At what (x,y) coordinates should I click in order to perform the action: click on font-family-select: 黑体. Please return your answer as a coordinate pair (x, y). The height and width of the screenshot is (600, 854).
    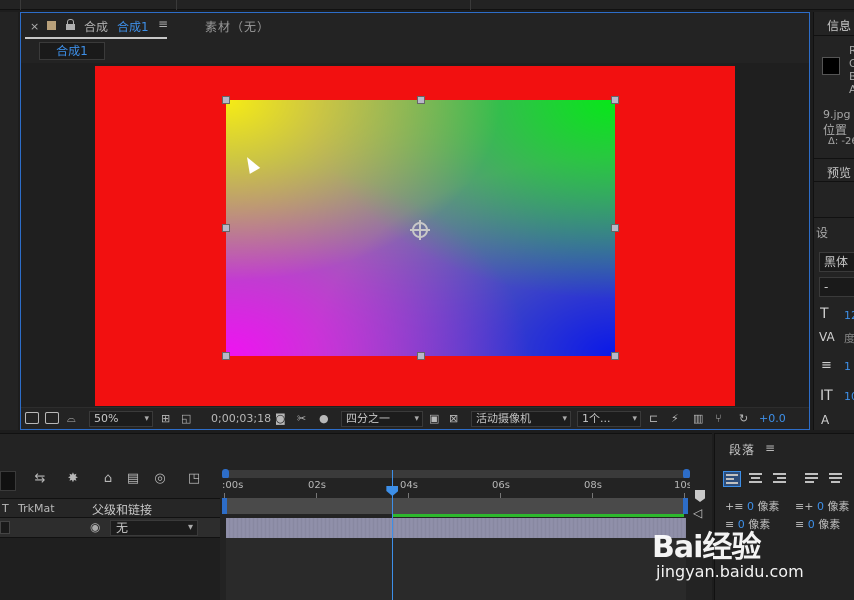
    Looking at the image, I should click on (836, 262).